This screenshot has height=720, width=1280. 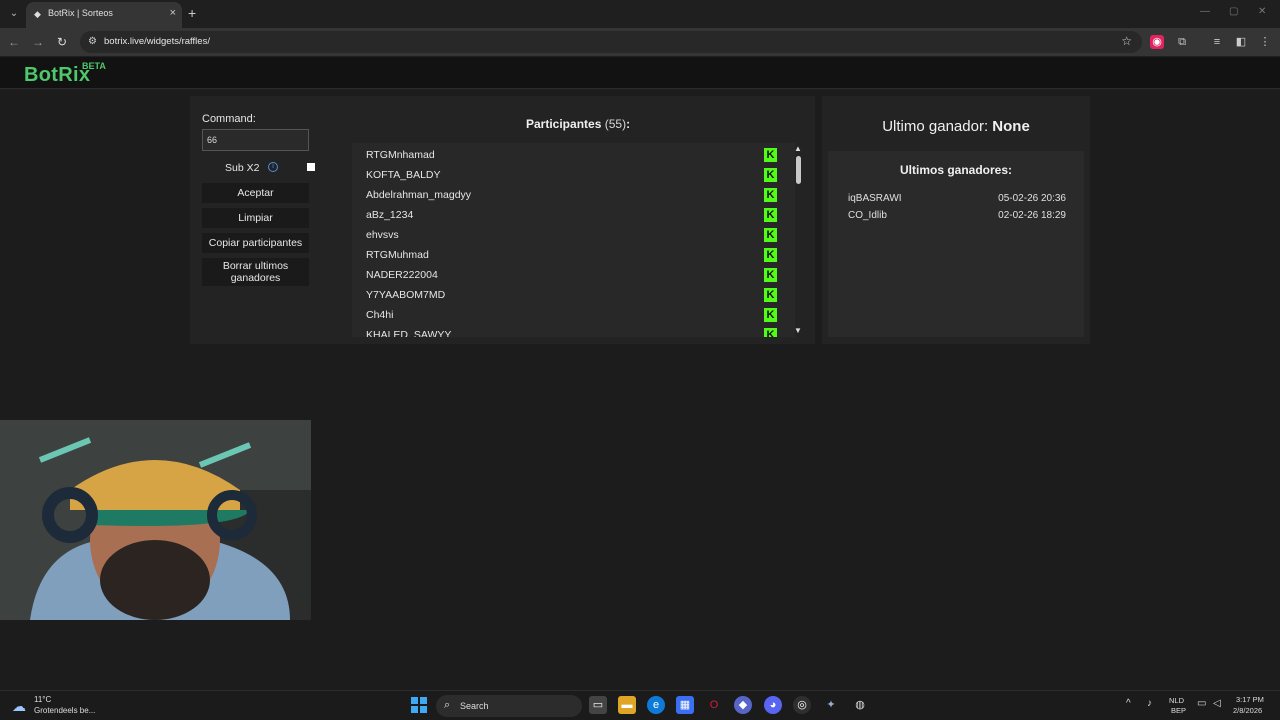 What do you see at coordinates (714, 705) in the screenshot?
I see `opera-icon: O` at bounding box center [714, 705].